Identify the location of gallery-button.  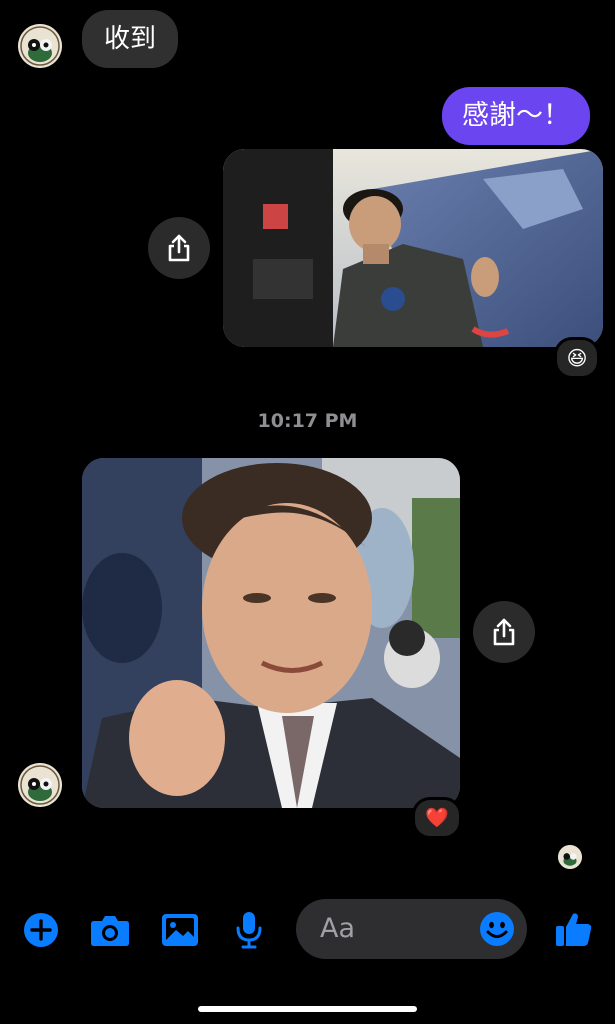
(180, 930).